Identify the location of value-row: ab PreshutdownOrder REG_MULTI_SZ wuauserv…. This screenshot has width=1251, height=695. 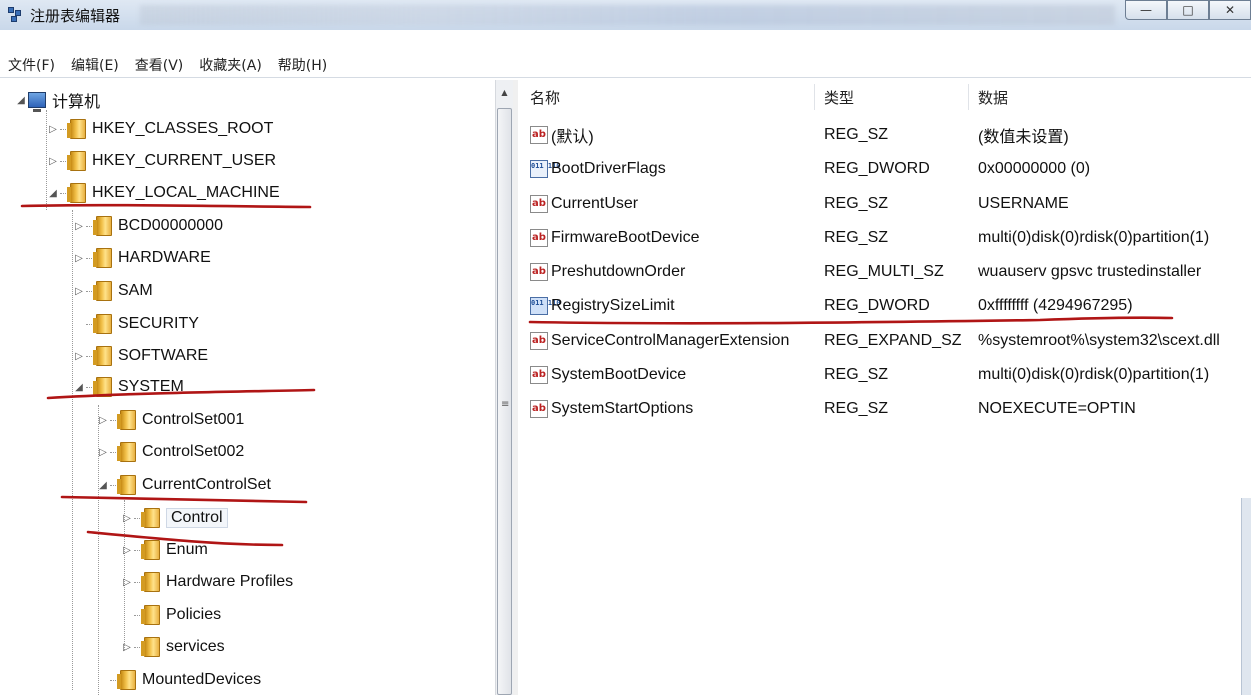
(884, 272).